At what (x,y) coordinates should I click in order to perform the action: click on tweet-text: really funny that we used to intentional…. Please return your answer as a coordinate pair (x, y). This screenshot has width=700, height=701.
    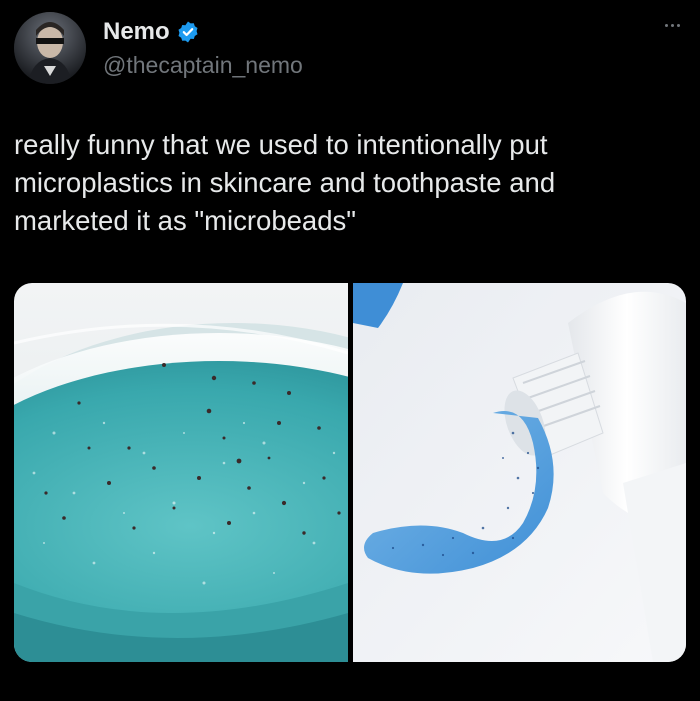
    Looking at the image, I should click on (285, 182).